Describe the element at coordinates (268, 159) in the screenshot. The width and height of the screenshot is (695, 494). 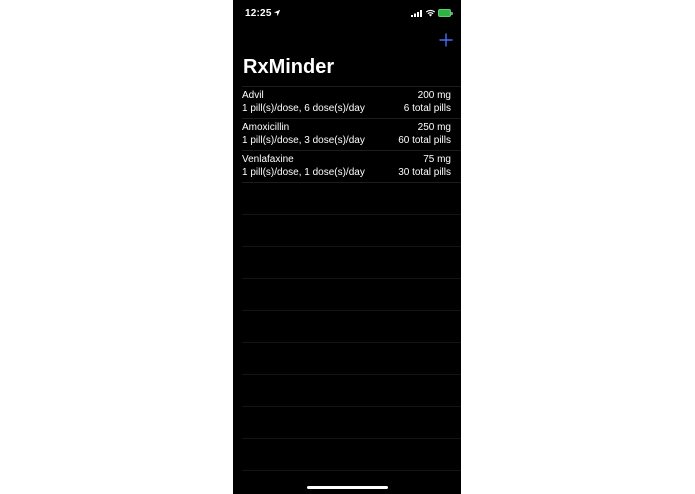
I see `medication-name: Venlafaxine` at that location.